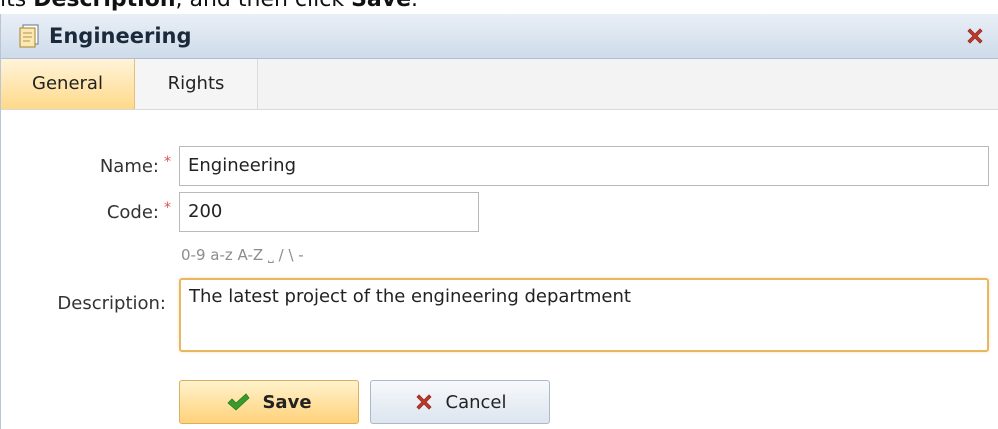 The height and width of the screenshot is (429, 998). What do you see at coordinates (499, 84) in the screenshot?
I see `tab-bar: General Rights` at bounding box center [499, 84].